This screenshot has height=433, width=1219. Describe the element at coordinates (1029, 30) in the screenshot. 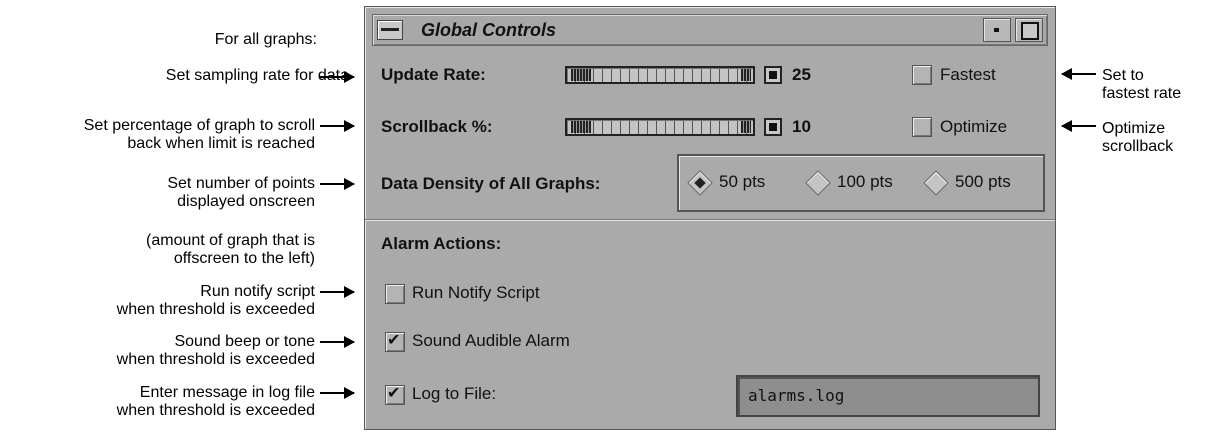

I see `maximize-icon` at that location.